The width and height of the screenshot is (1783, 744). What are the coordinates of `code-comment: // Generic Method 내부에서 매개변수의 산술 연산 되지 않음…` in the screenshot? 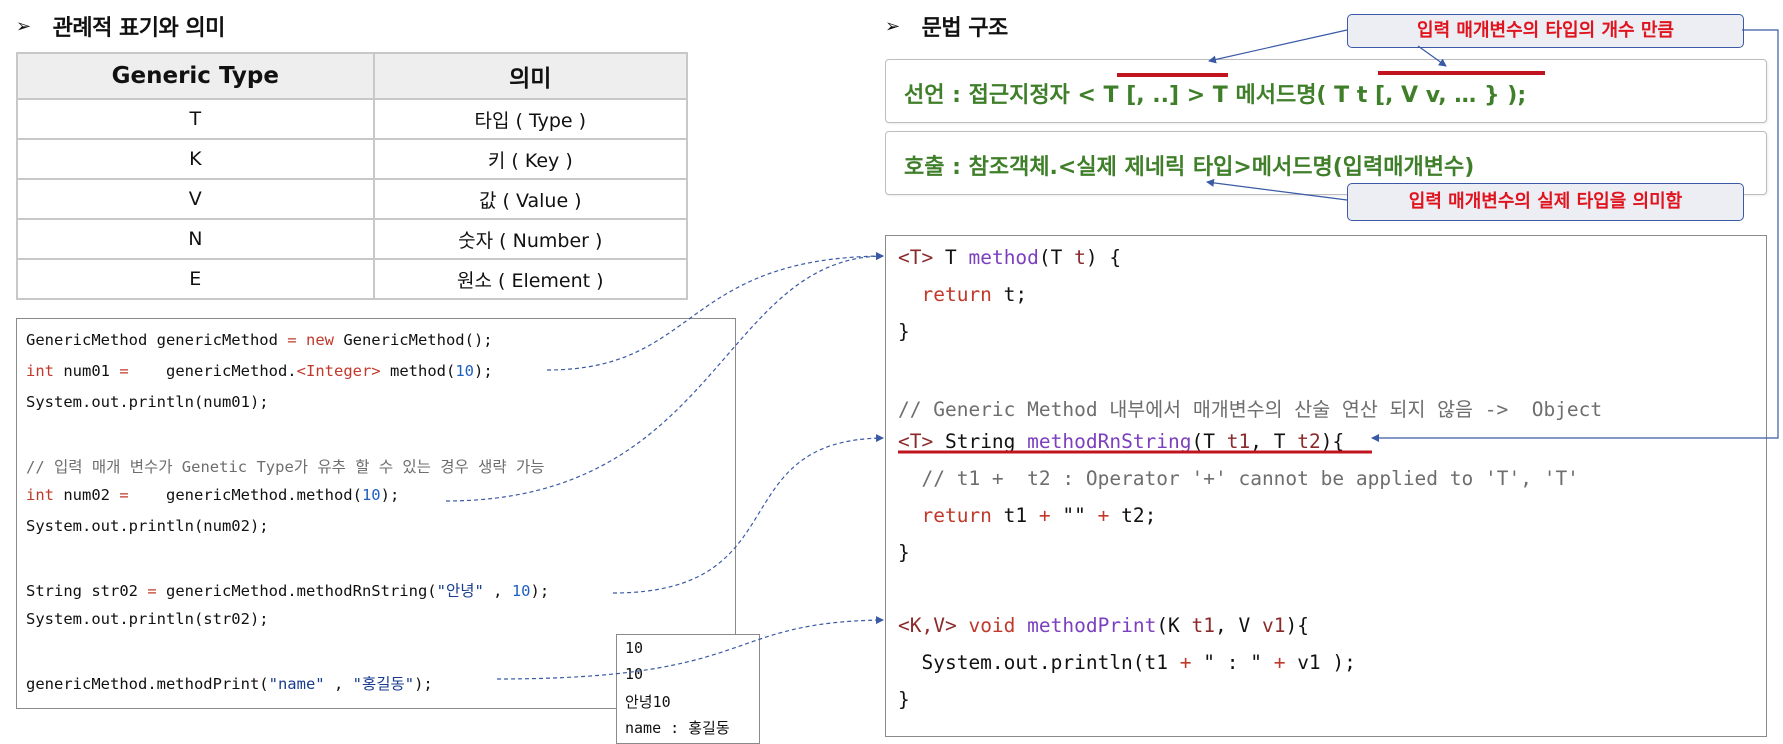 It's located at (1250, 409).